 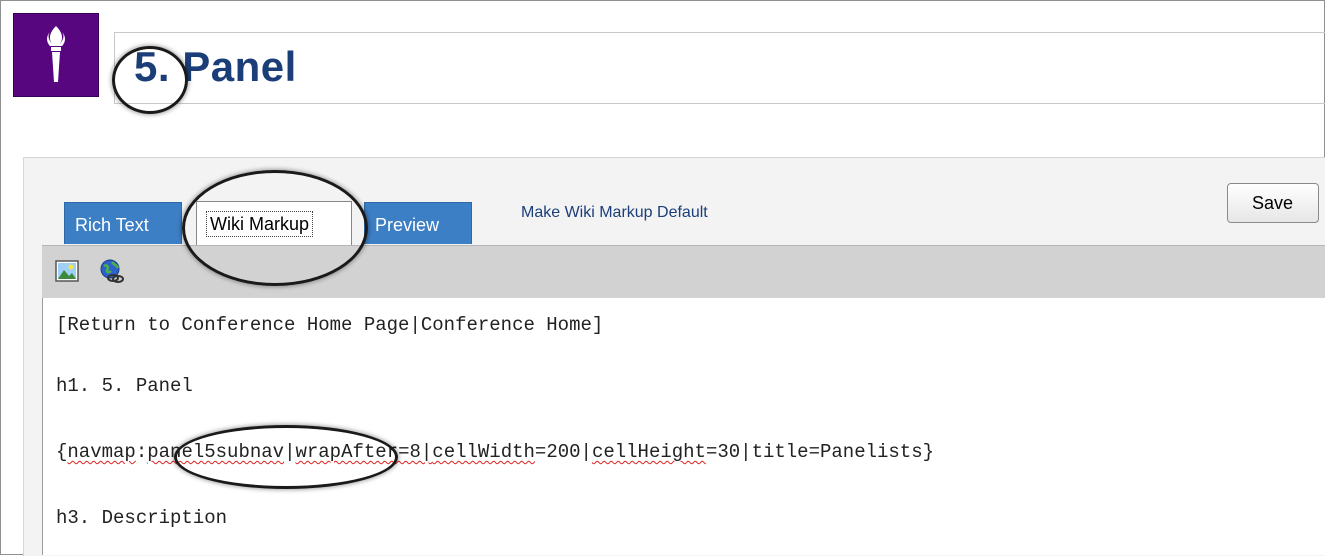 What do you see at coordinates (820, 452) in the screenshot?
I see `navmap-rest: =30|title=Panelists}` at bounding box center [820, 452].